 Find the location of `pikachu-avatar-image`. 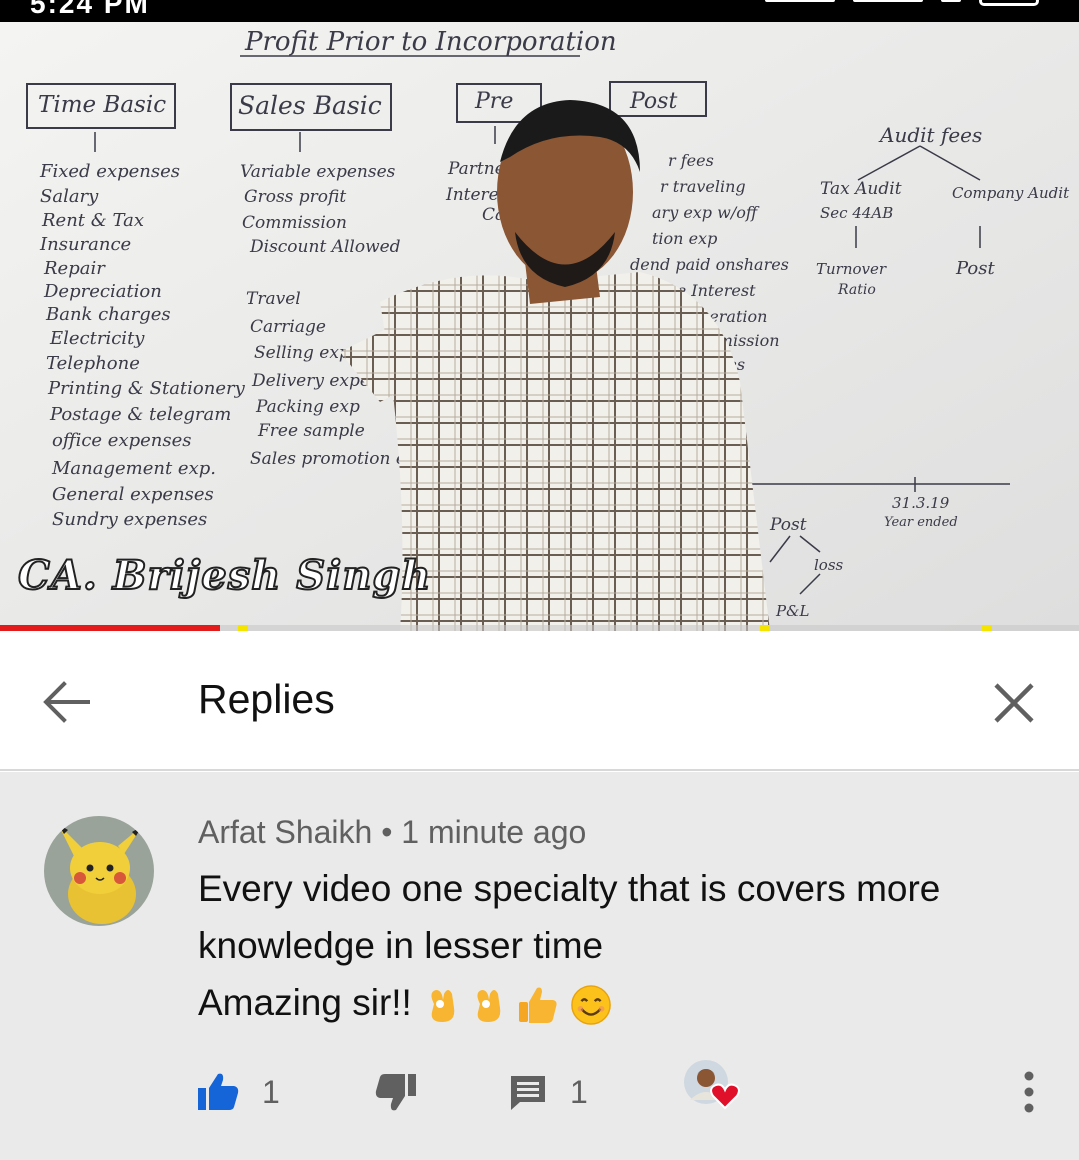

pikachu-avatar-image is located at coordinates (99, 871).